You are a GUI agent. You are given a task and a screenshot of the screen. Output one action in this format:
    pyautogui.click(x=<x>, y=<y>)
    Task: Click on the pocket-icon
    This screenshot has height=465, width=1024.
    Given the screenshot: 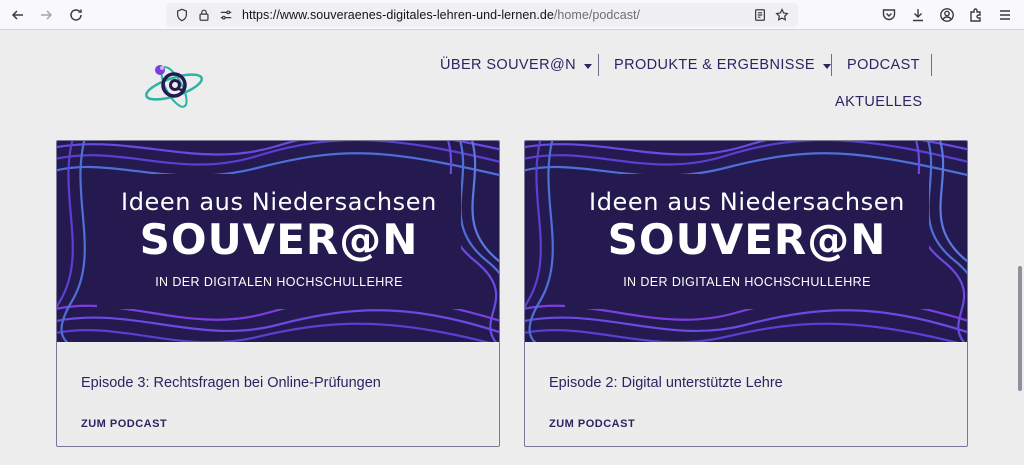 What is the action you would take?
    pyautogui.click(x=889, y=15)
    